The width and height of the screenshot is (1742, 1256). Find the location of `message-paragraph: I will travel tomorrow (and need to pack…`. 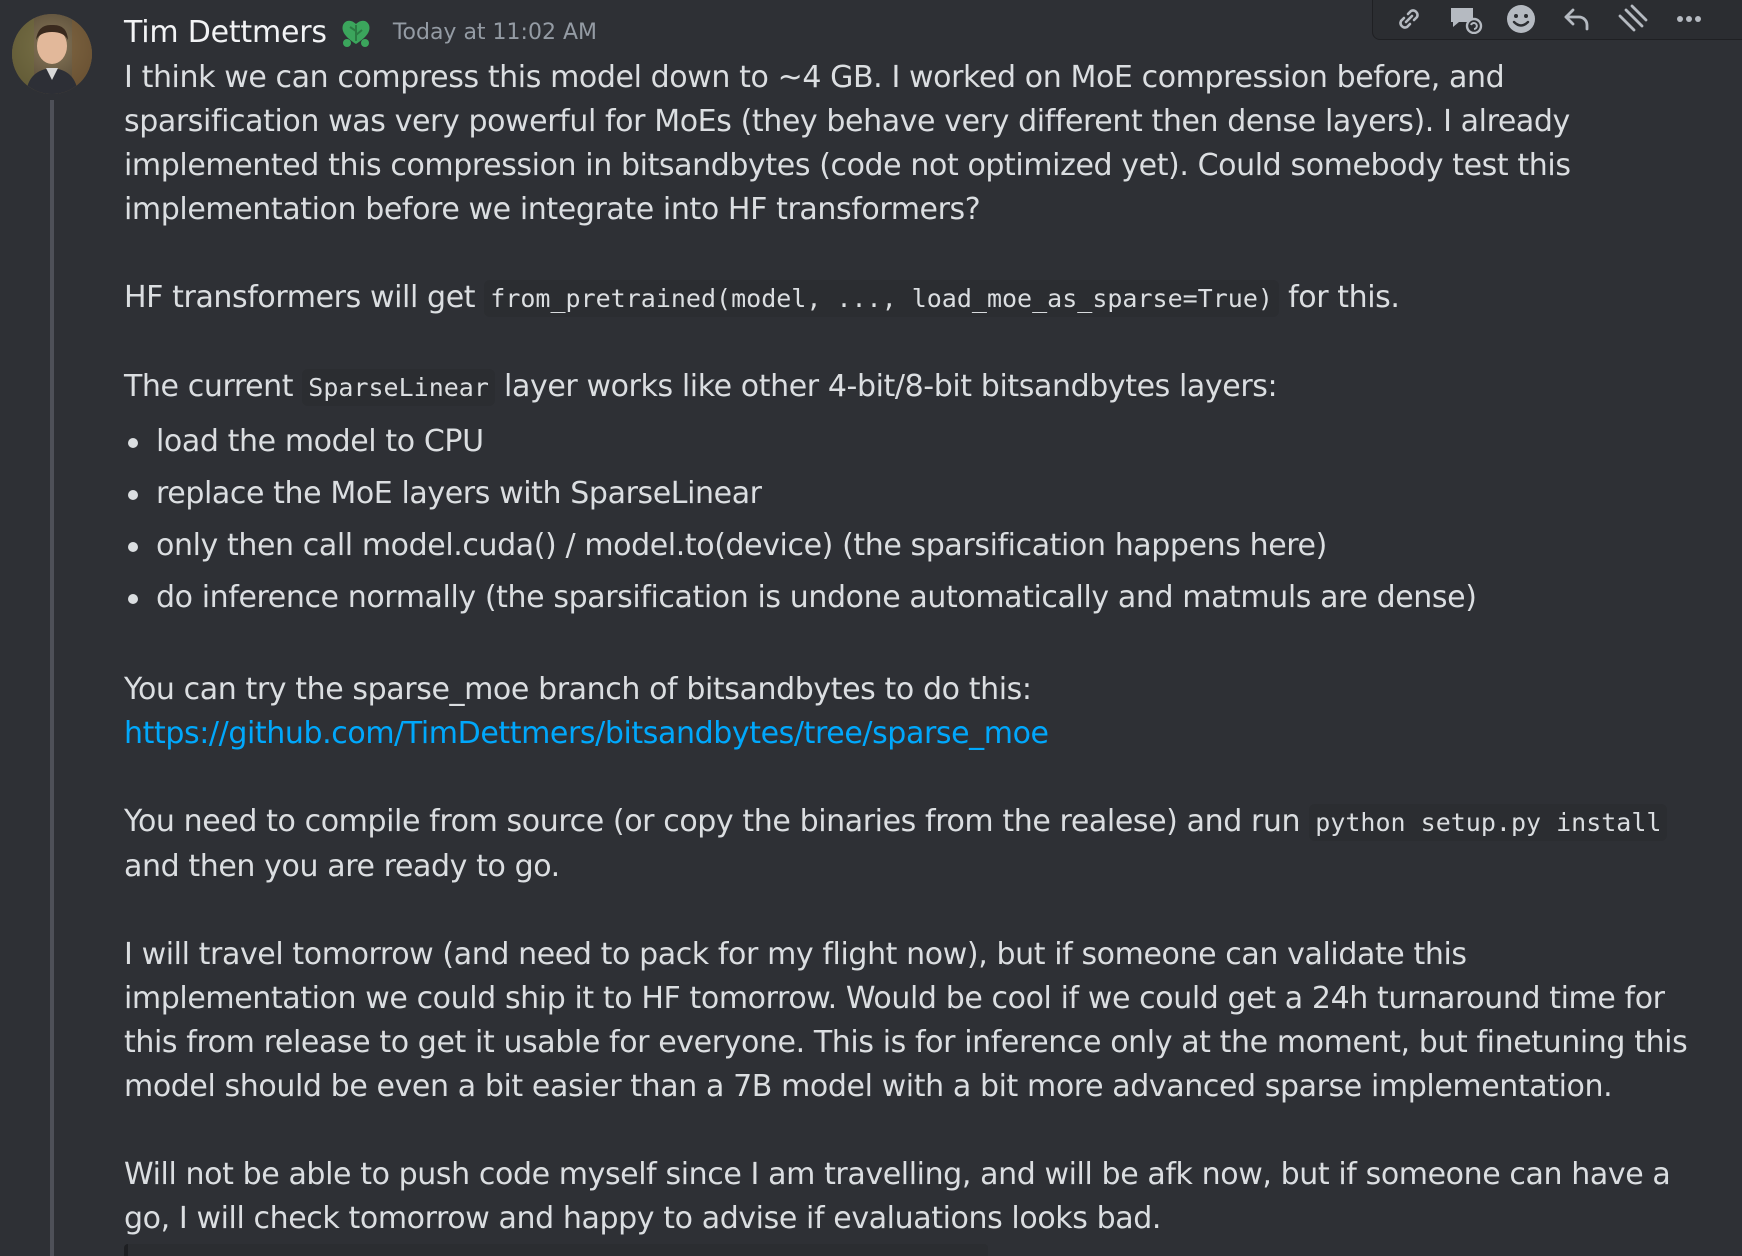

message-paragraph: I will travel tomorrow (and need to pack… is located at coordinates (906, 1020).